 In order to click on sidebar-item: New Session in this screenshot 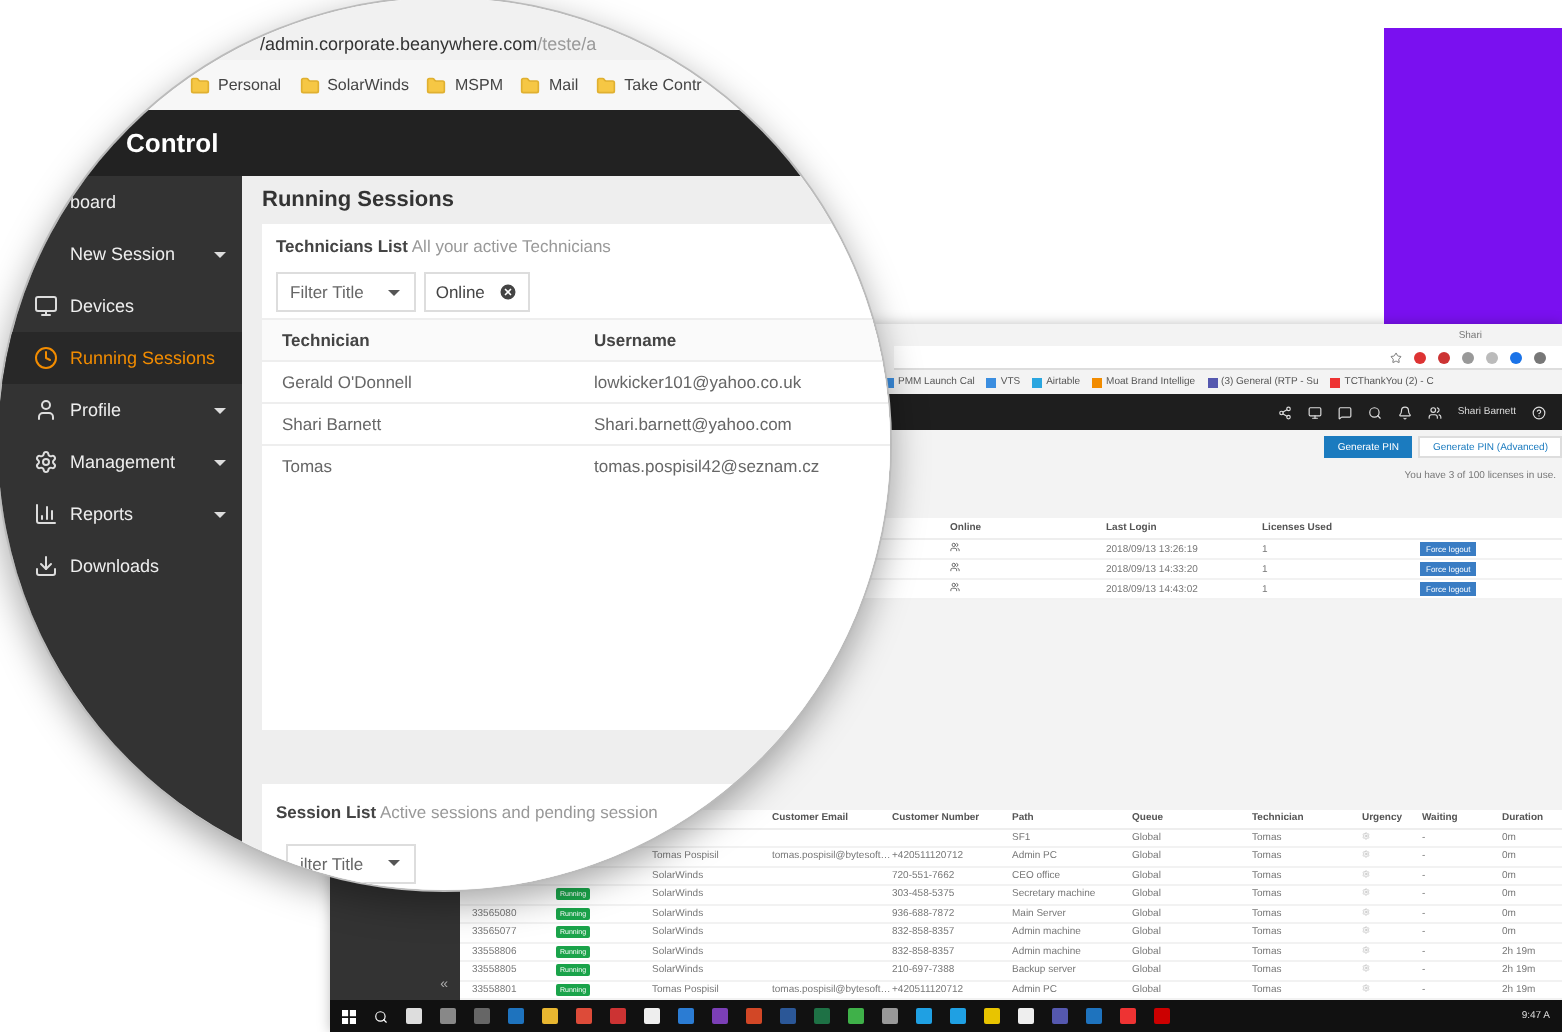, I will do `click(121, 254)`.